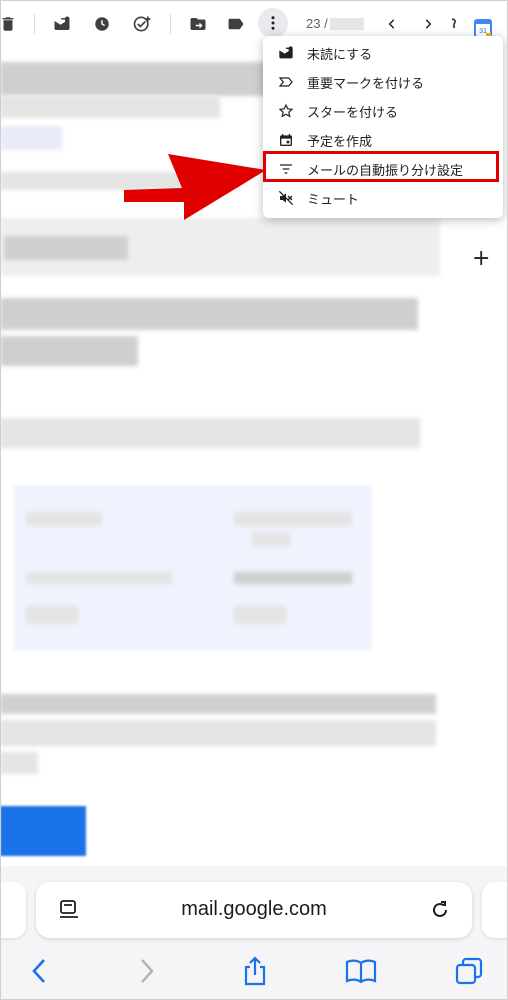 This screenshot has width=508, height=1000. I want to click on message-total-redacted, so click(347, 24).